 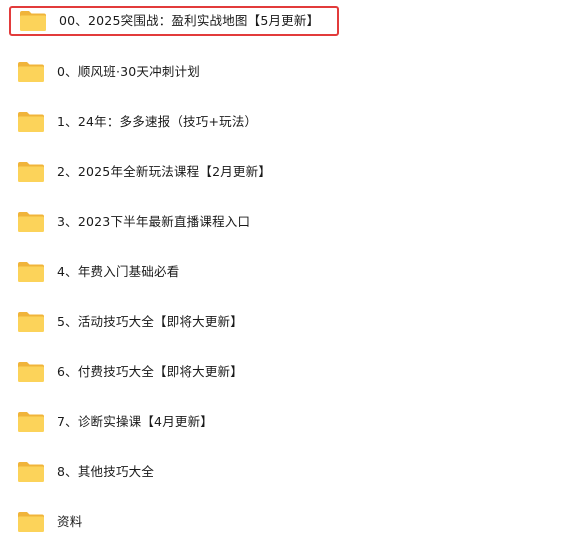 I want to click on folder-label: 3、2023下半年最新直播课程入口, so click(x=154, y=221).